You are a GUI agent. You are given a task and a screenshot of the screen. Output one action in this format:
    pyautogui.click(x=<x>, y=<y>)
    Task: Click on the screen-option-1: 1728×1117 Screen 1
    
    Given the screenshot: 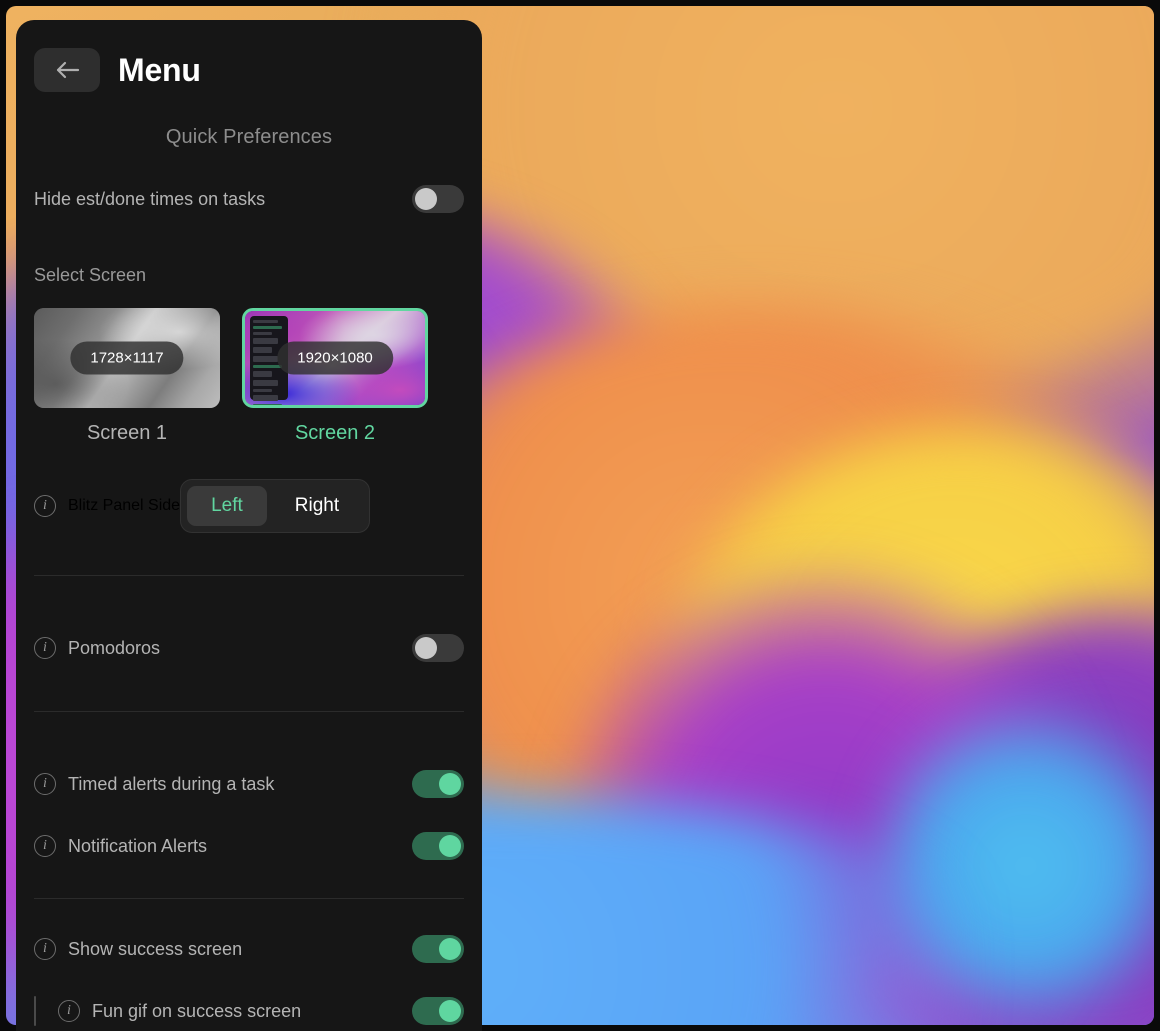 What is the action you would take?
    pyautogui.click(x=127, y=376)
    